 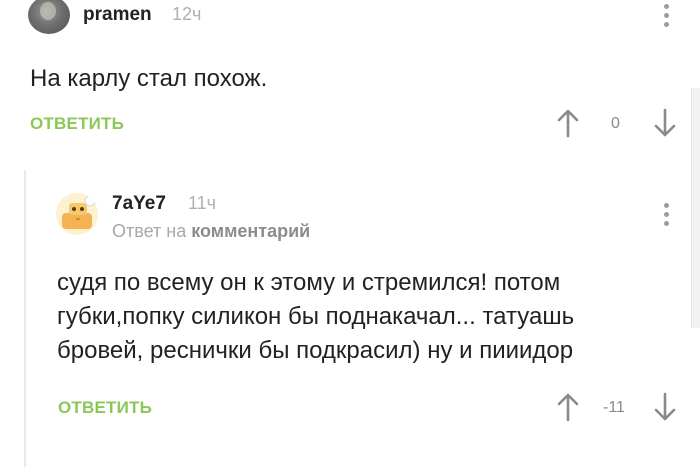 What do you see at coordinates (250, 231) in the screenshot?
I see `reply-to-target: комментарий` at bounding box center [250, 231].